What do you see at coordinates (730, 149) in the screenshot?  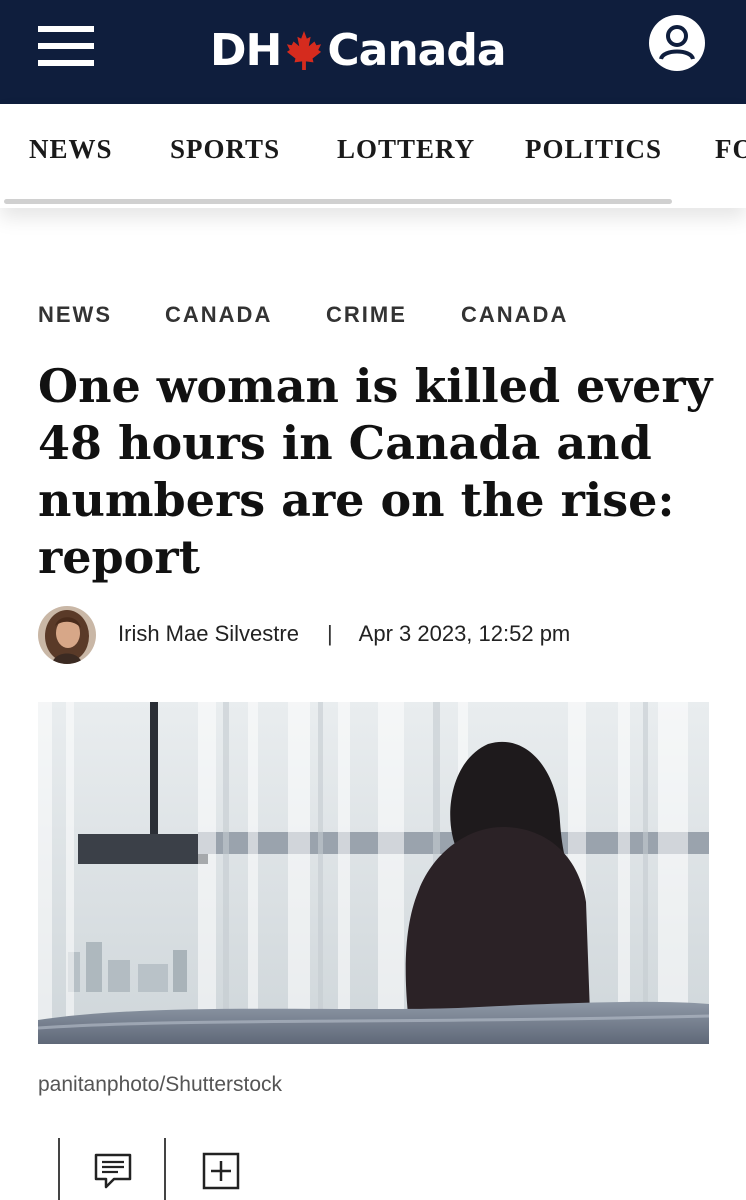 I see `nav-item-food: FOOD` at bounding box center [730, 149].